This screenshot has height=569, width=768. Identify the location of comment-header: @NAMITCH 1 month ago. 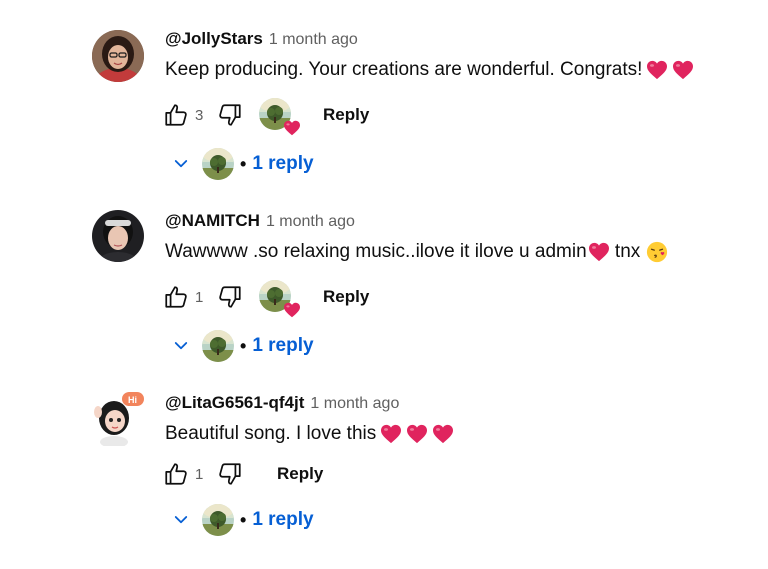
(260, 223).